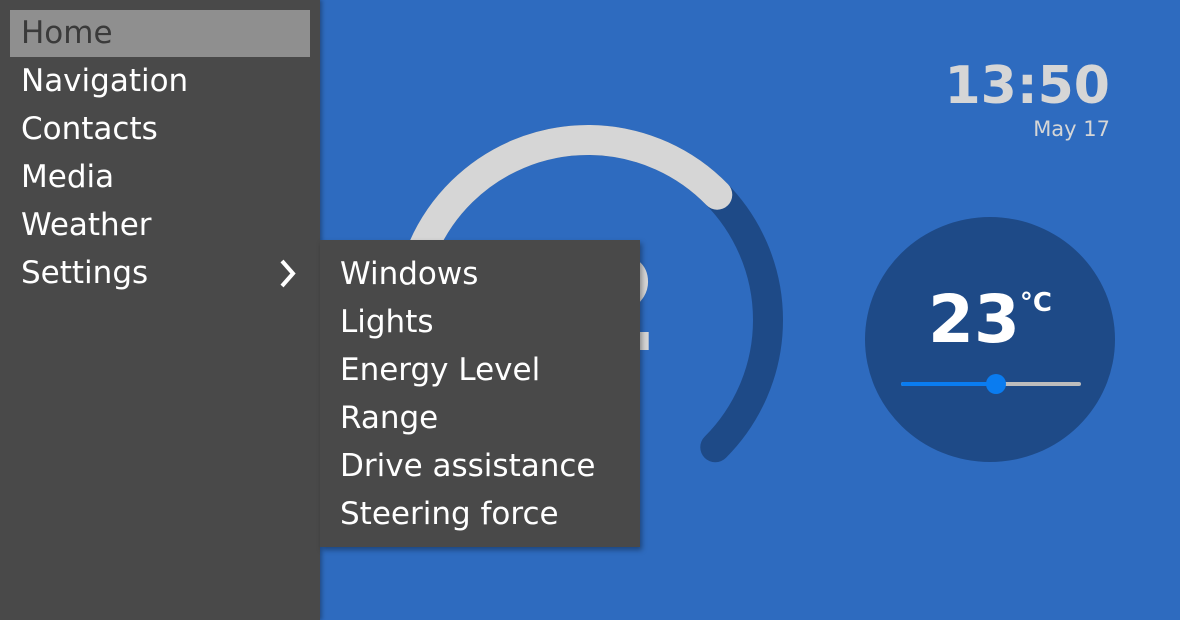 This screenshot has height=620, width=1180. I want to click on sidebar-item-navigation: Navigation, so click(160, 81).